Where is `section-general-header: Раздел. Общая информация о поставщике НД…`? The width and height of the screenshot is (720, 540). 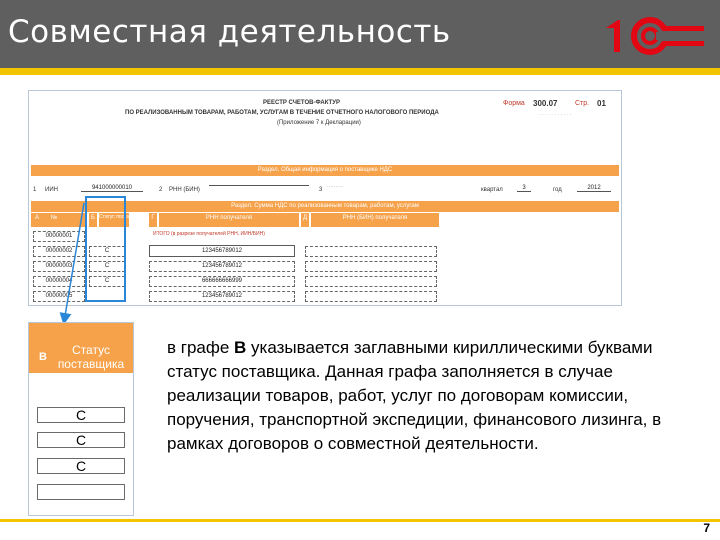 section-general-header: Раздел. Общая информация о поставщике НД… is located at coordinates (325, 170).